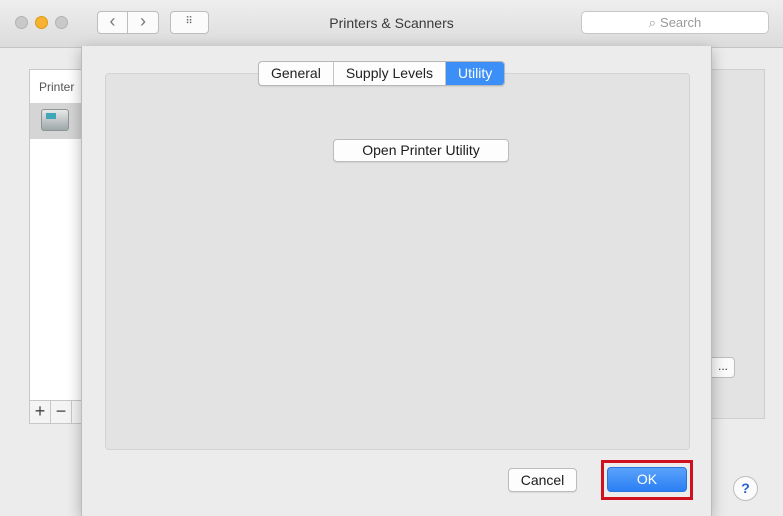 This screenshot has width=783, height=516. What do you see at coordinates (296, 73) in the screenshot?
I see `tab-general: General` at bounding box center [296, 73].